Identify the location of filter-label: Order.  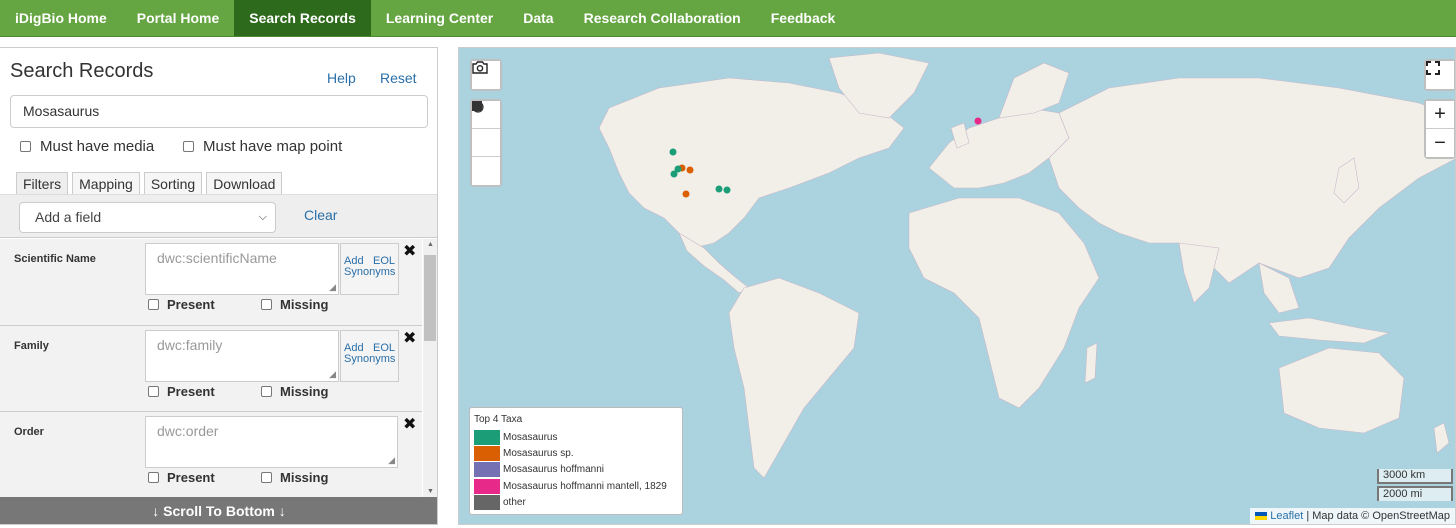
(29, 432).